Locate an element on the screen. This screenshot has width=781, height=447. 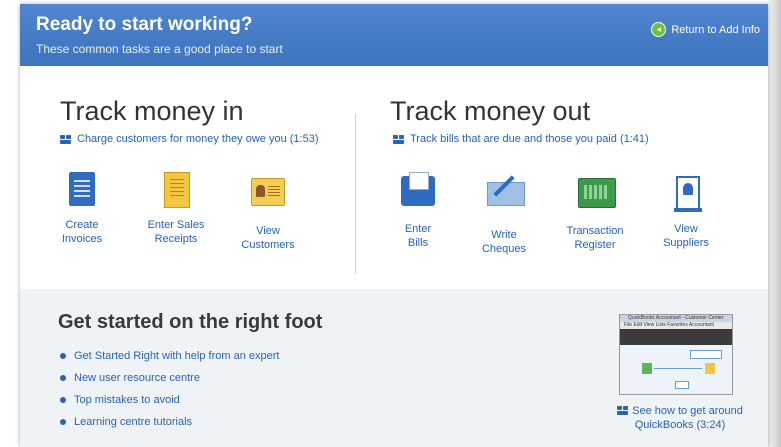
money-in-title: Track money in is located at coordinates (152, 111).